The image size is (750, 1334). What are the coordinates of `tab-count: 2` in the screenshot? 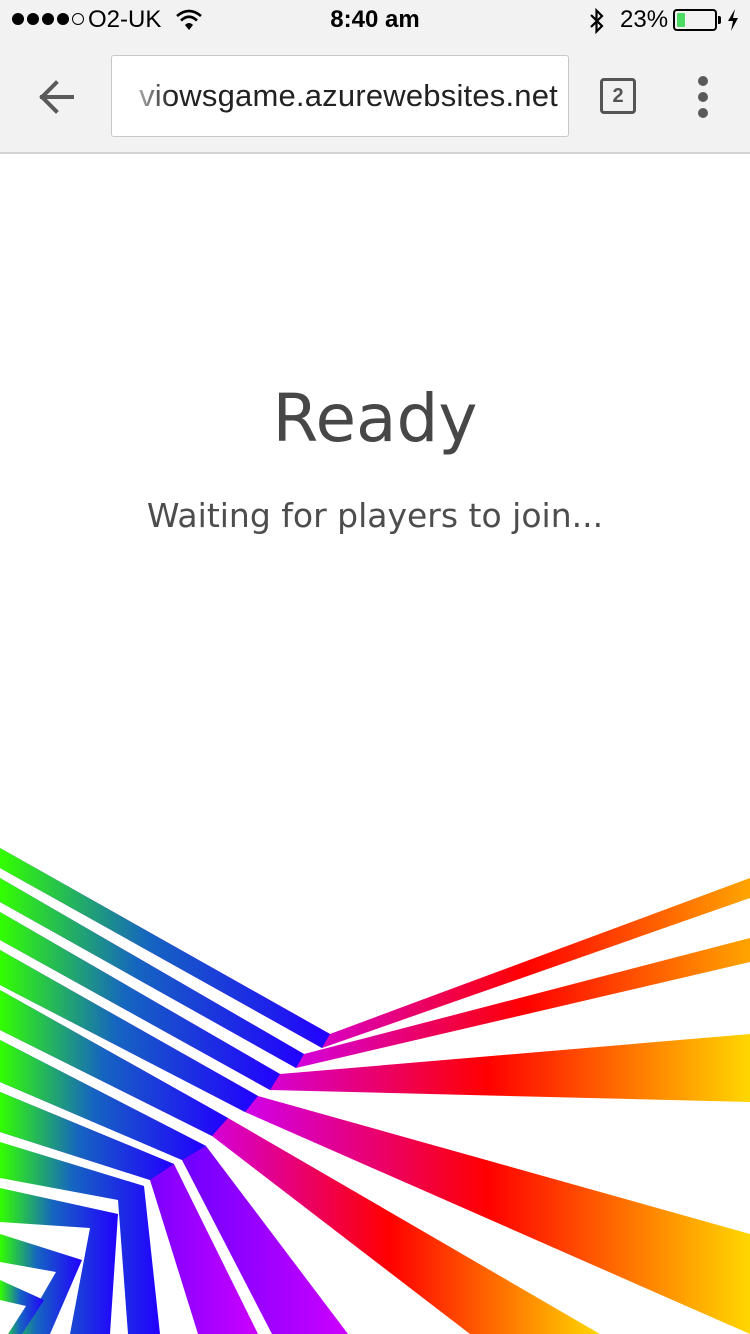 It's located at (618, 96).